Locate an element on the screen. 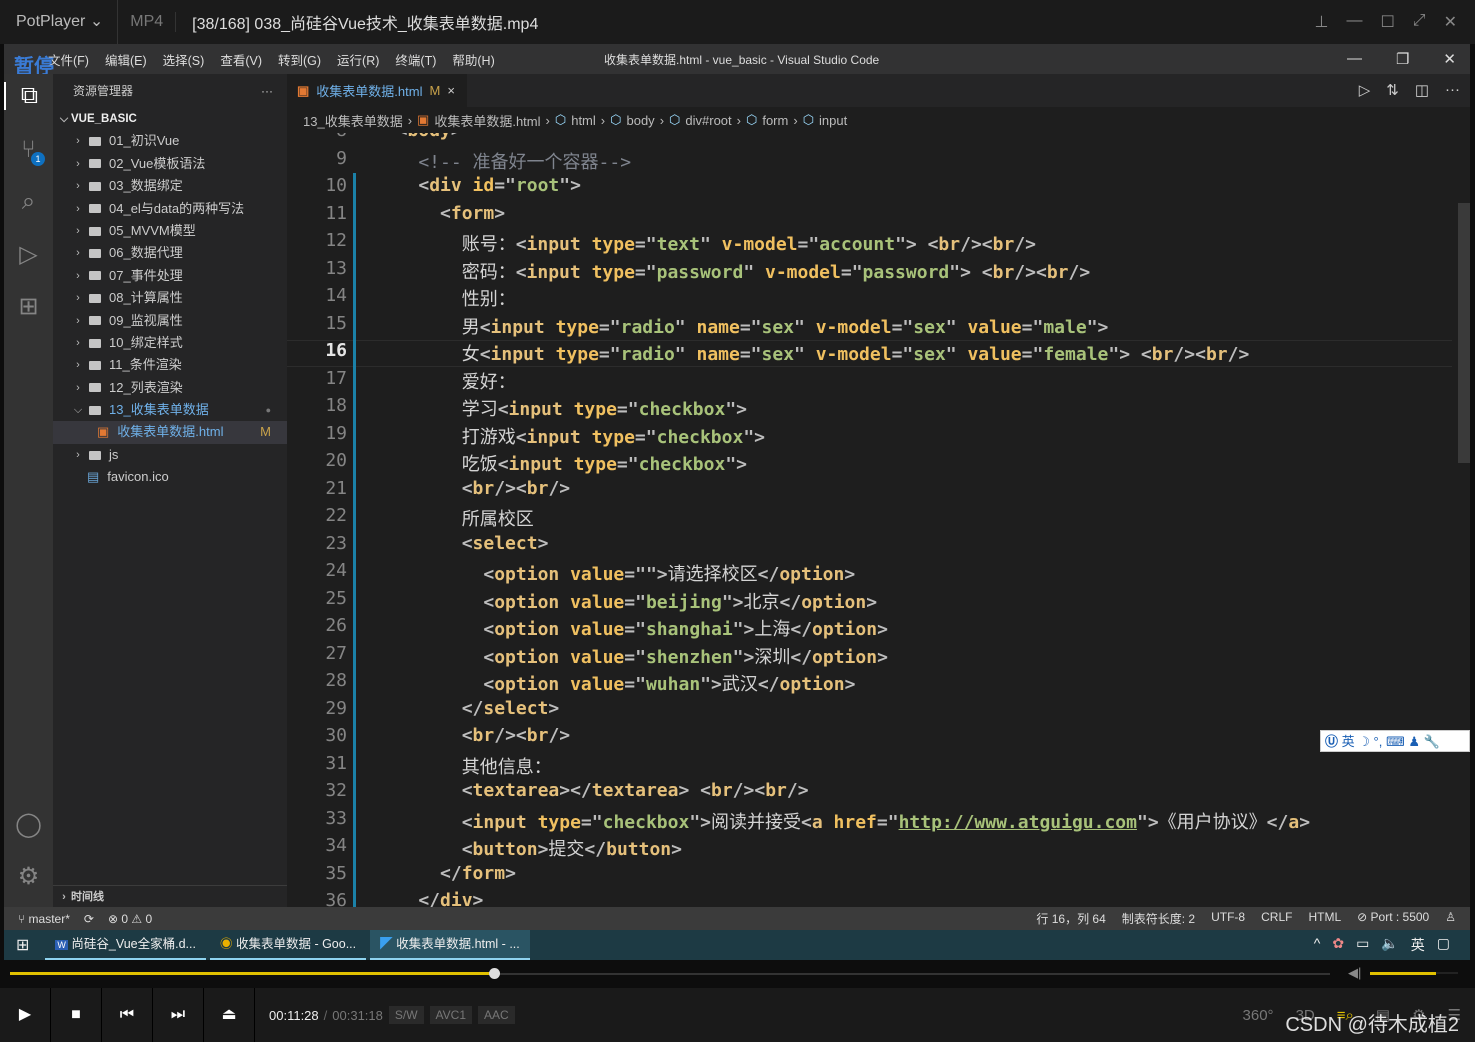 The height and width of the screenshot is (1042, 1475). breadcrumb-item: 收集表单数据.html is located at coordinates (487, 120).